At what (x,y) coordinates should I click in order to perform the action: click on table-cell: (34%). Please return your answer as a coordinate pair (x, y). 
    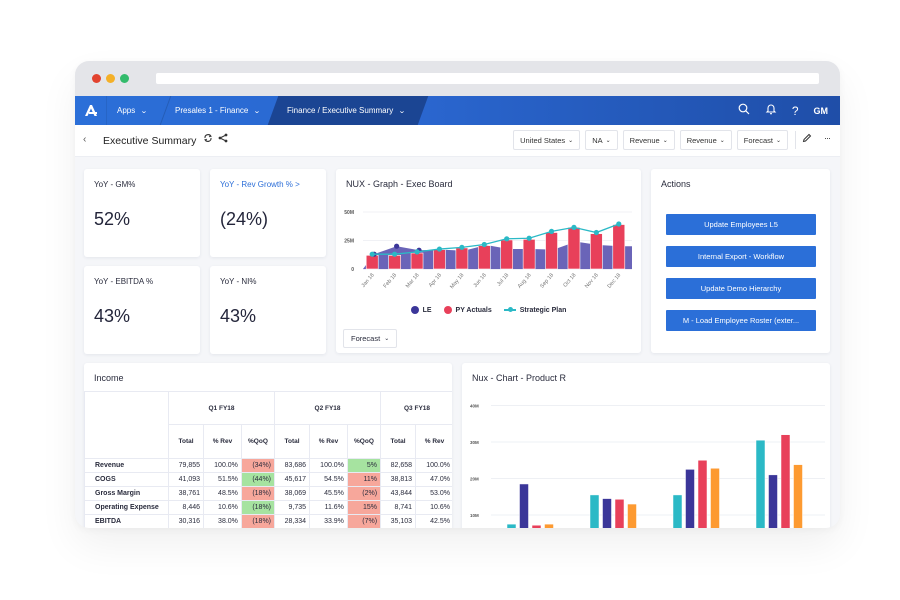
    Looking at the image, I should click on (258, 465).